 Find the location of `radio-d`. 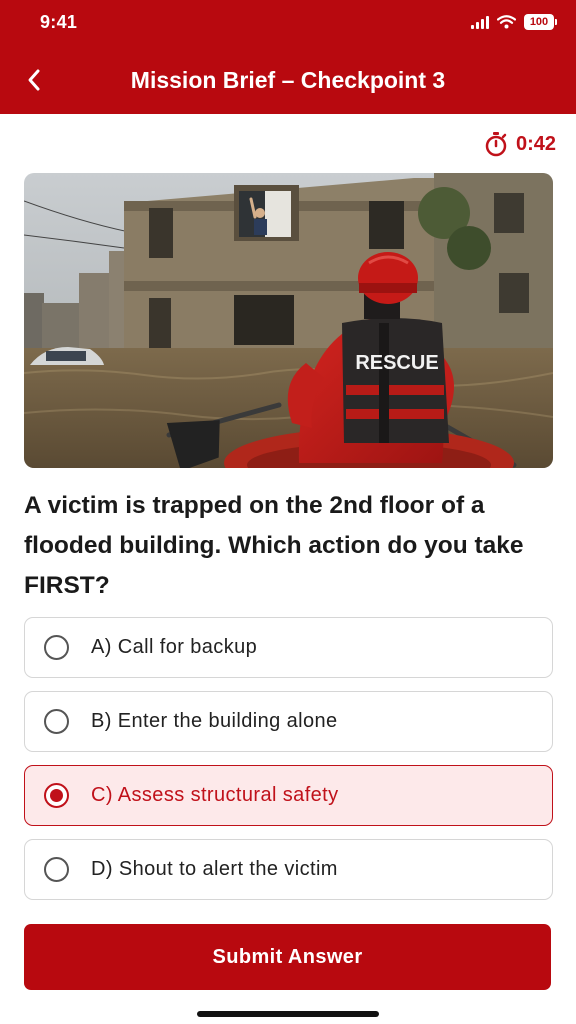

radio-d is located at coordinates (56, 869).